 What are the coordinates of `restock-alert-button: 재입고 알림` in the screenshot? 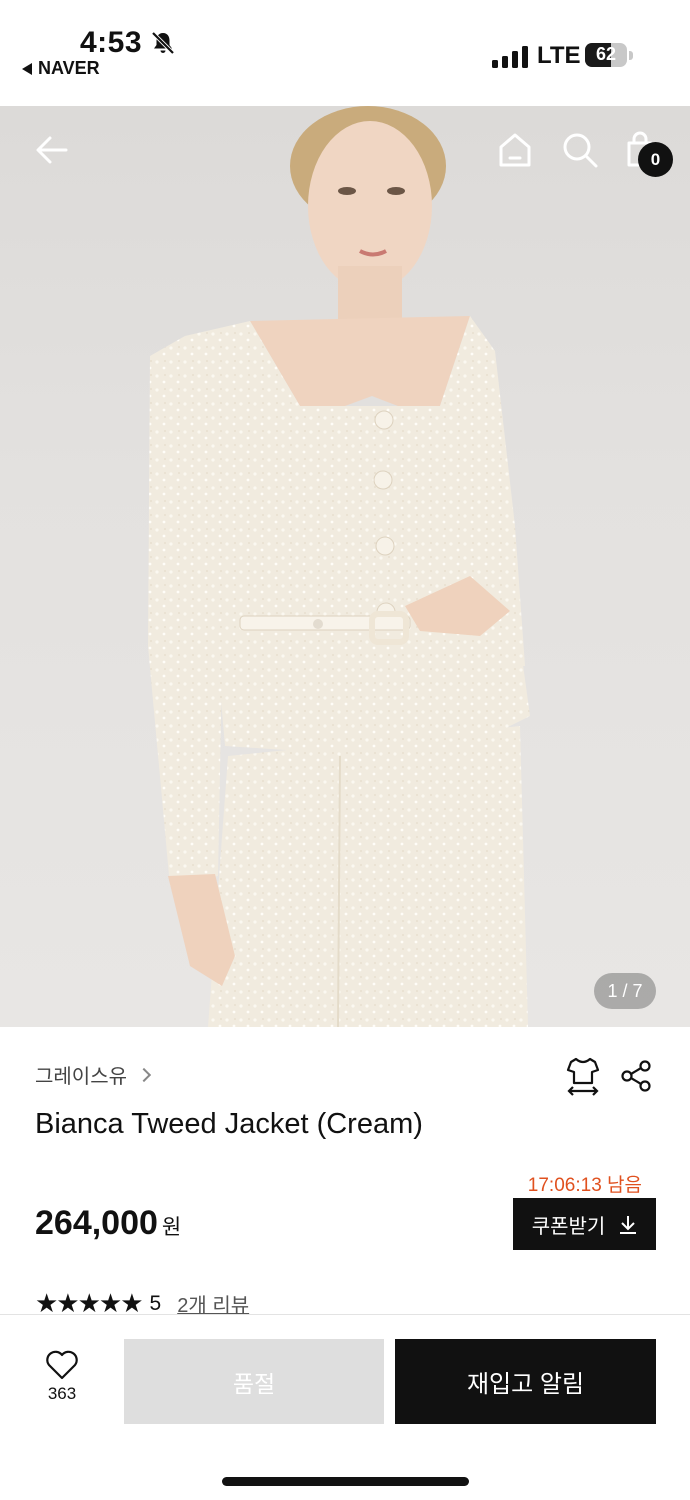 It's located at (525, 1381).